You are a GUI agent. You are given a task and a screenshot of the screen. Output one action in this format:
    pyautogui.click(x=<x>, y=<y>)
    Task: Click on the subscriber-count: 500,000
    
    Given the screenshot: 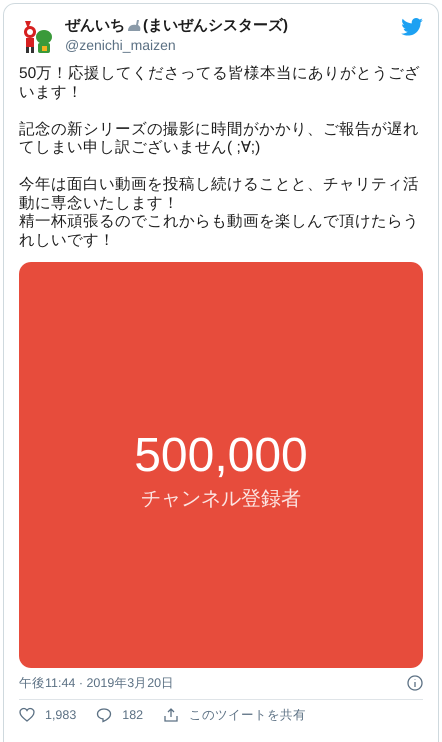 What is the action you would take?
    pyautogui.click(x=221, y=456)
    